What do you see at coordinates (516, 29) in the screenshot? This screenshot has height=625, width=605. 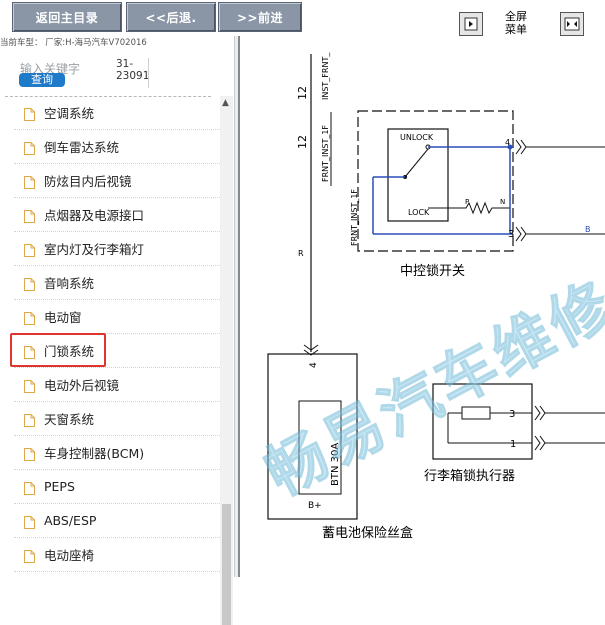 I see `menu-label: 菜单` at bounding box center [516, 29].